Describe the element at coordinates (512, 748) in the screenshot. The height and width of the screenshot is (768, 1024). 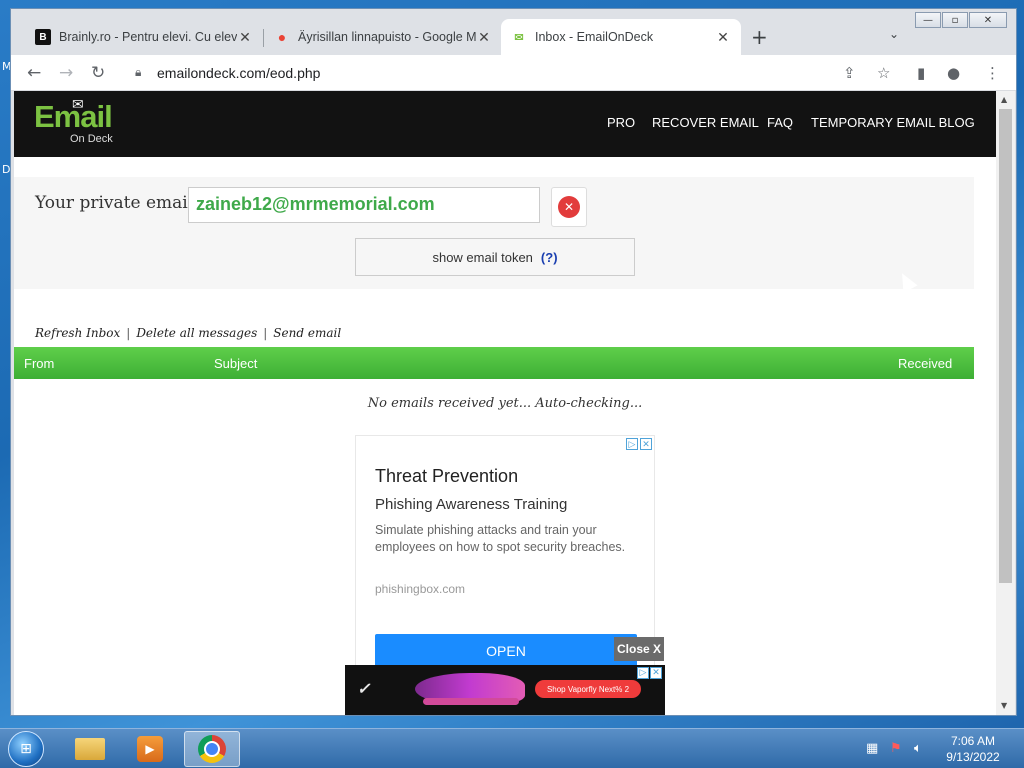
I see `taskbar: ⊞ ▶ ▦ ⚑ 🔈︎ 7:06 AM 9/13/2022` at that location.